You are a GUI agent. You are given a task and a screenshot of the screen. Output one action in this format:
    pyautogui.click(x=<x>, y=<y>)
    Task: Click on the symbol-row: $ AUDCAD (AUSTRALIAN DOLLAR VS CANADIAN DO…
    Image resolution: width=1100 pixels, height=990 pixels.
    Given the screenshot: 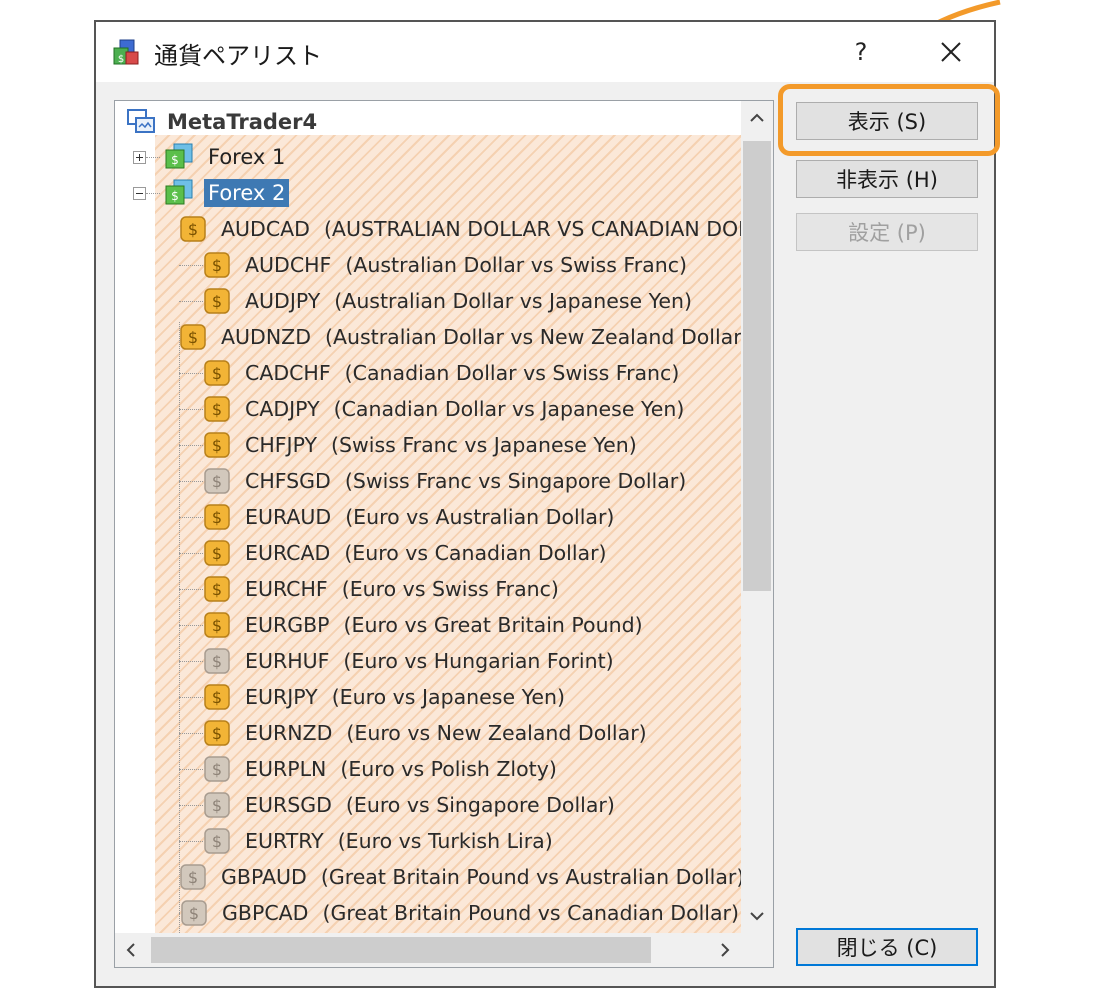 What is the action you would take?
    pyautogui.click(x=476, y=229)
    